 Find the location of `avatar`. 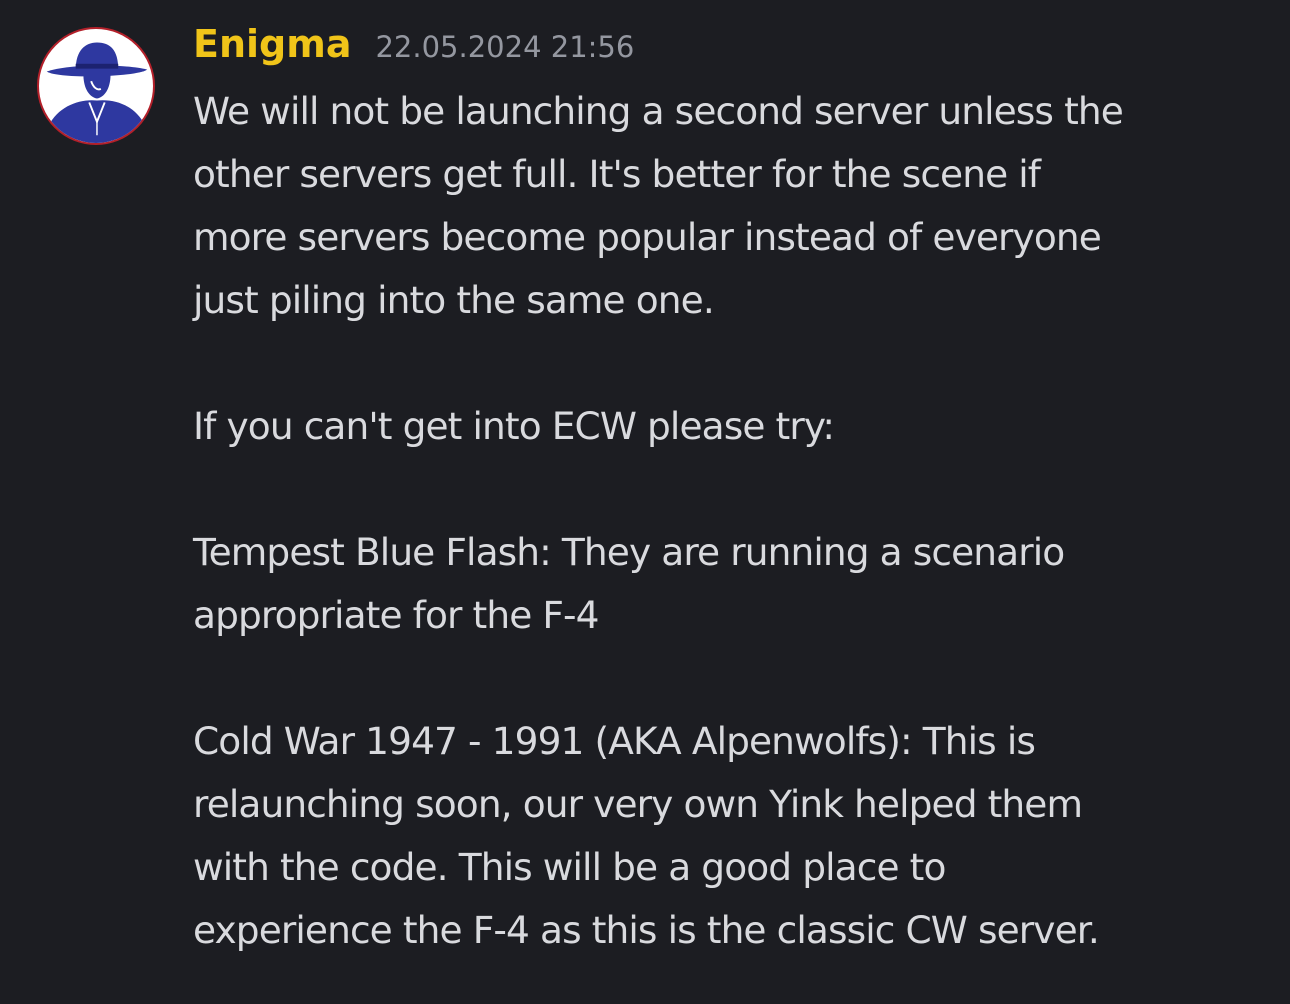

avatar is located at coordinates (96, 86).